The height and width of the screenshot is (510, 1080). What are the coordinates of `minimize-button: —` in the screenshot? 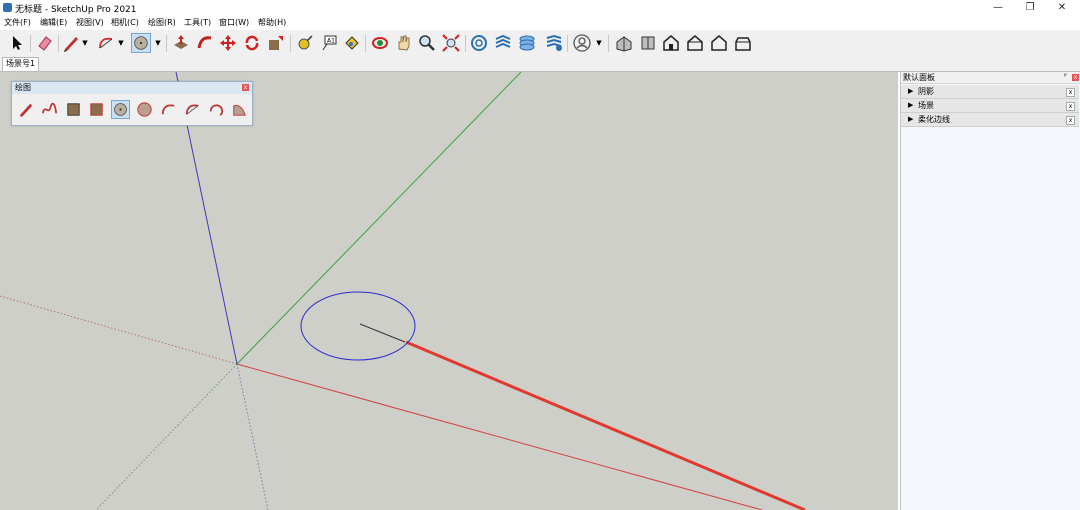 It's located at (998, 8).